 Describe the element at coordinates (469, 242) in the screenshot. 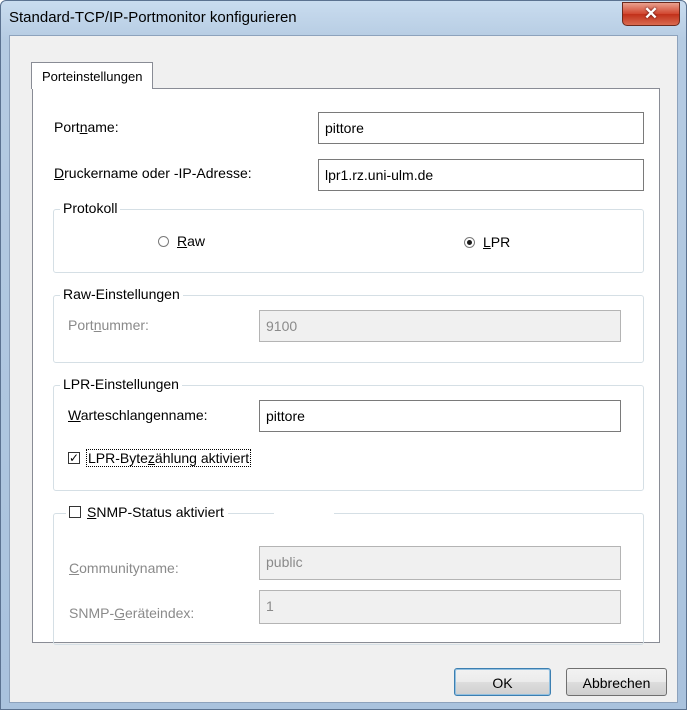

I see `radio-lpr-indicator` at that location.